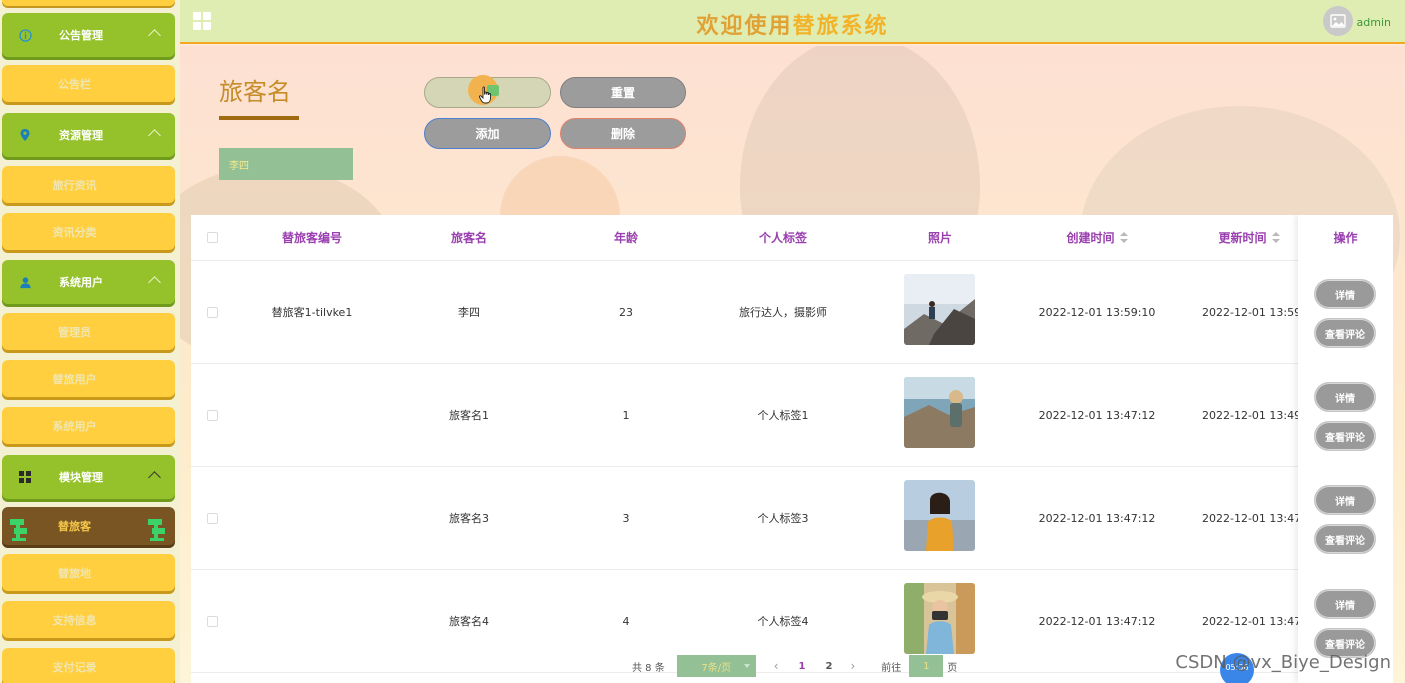 The height and width of the screenshot is (683, 1405). I want to click on cell-created: 2022-12-01 13:59:10, so click(1097, 312).